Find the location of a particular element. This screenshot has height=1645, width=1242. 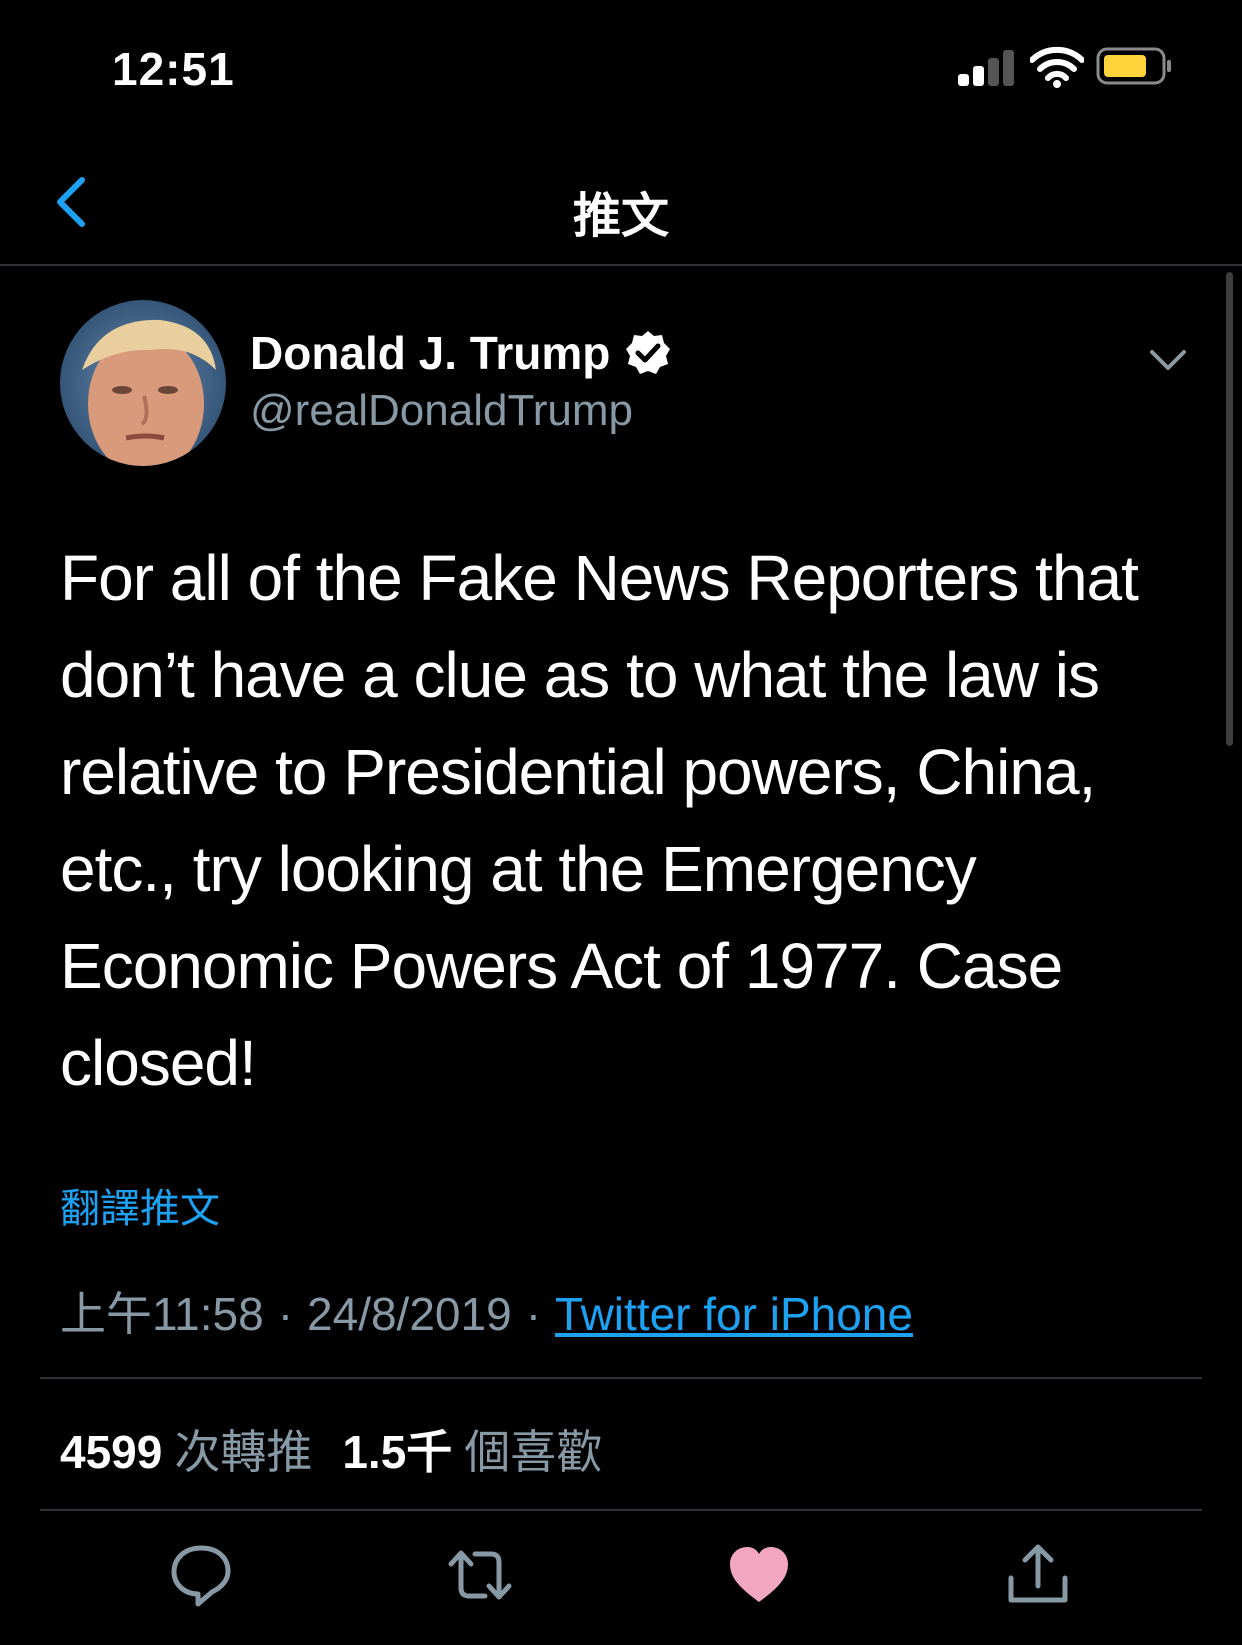

translate-tweet-link: 翻譯推文 is located at coordinates (140, 1205).